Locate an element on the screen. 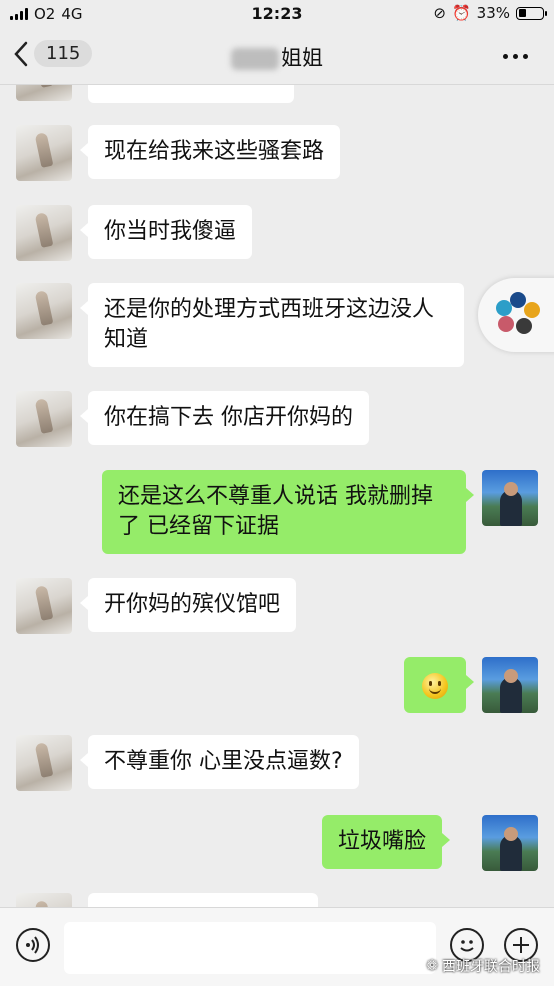 The width and height of the screenshot is (554, 986). message-bubble: 还是这么不尊重人说话 我就删掉了 已经留下证据 is located at coordinates (288, 512).